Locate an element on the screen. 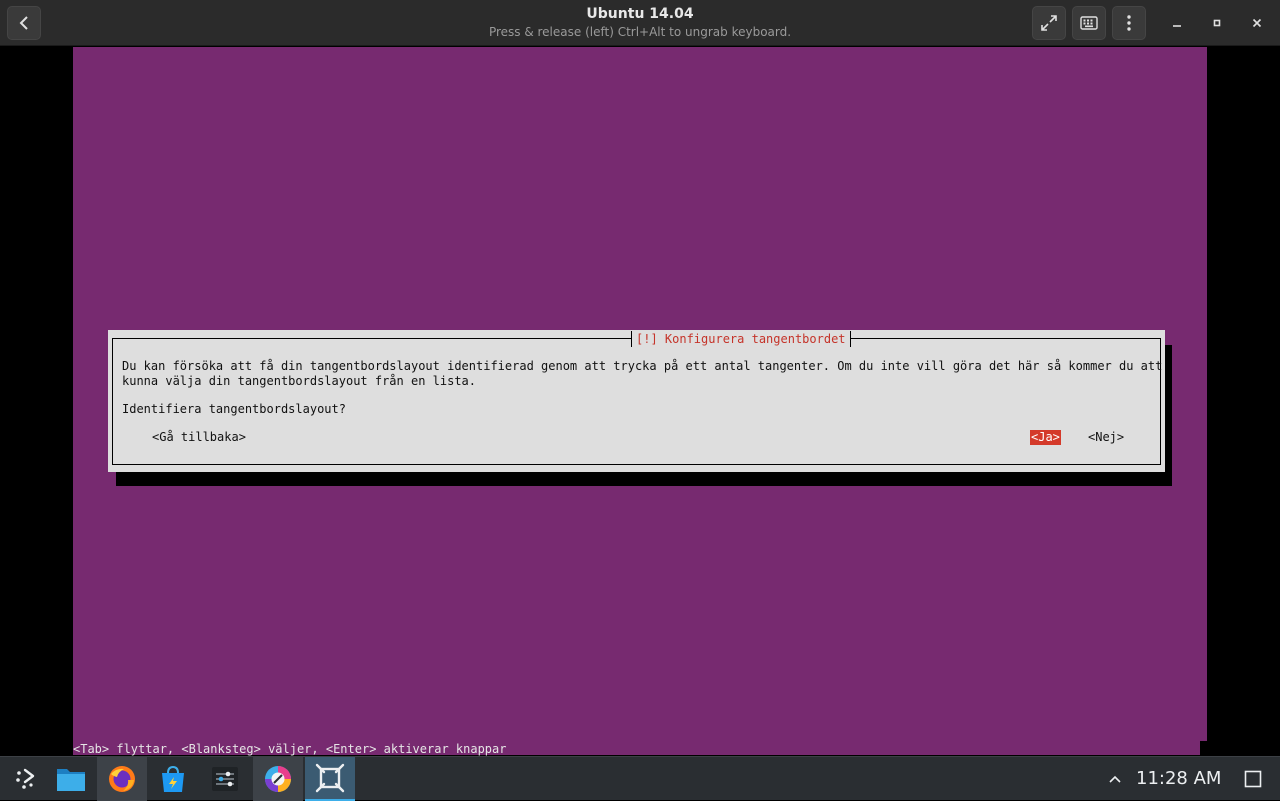 The image size is (1280, 801). settings-icon is located at coordinates (225, 779).